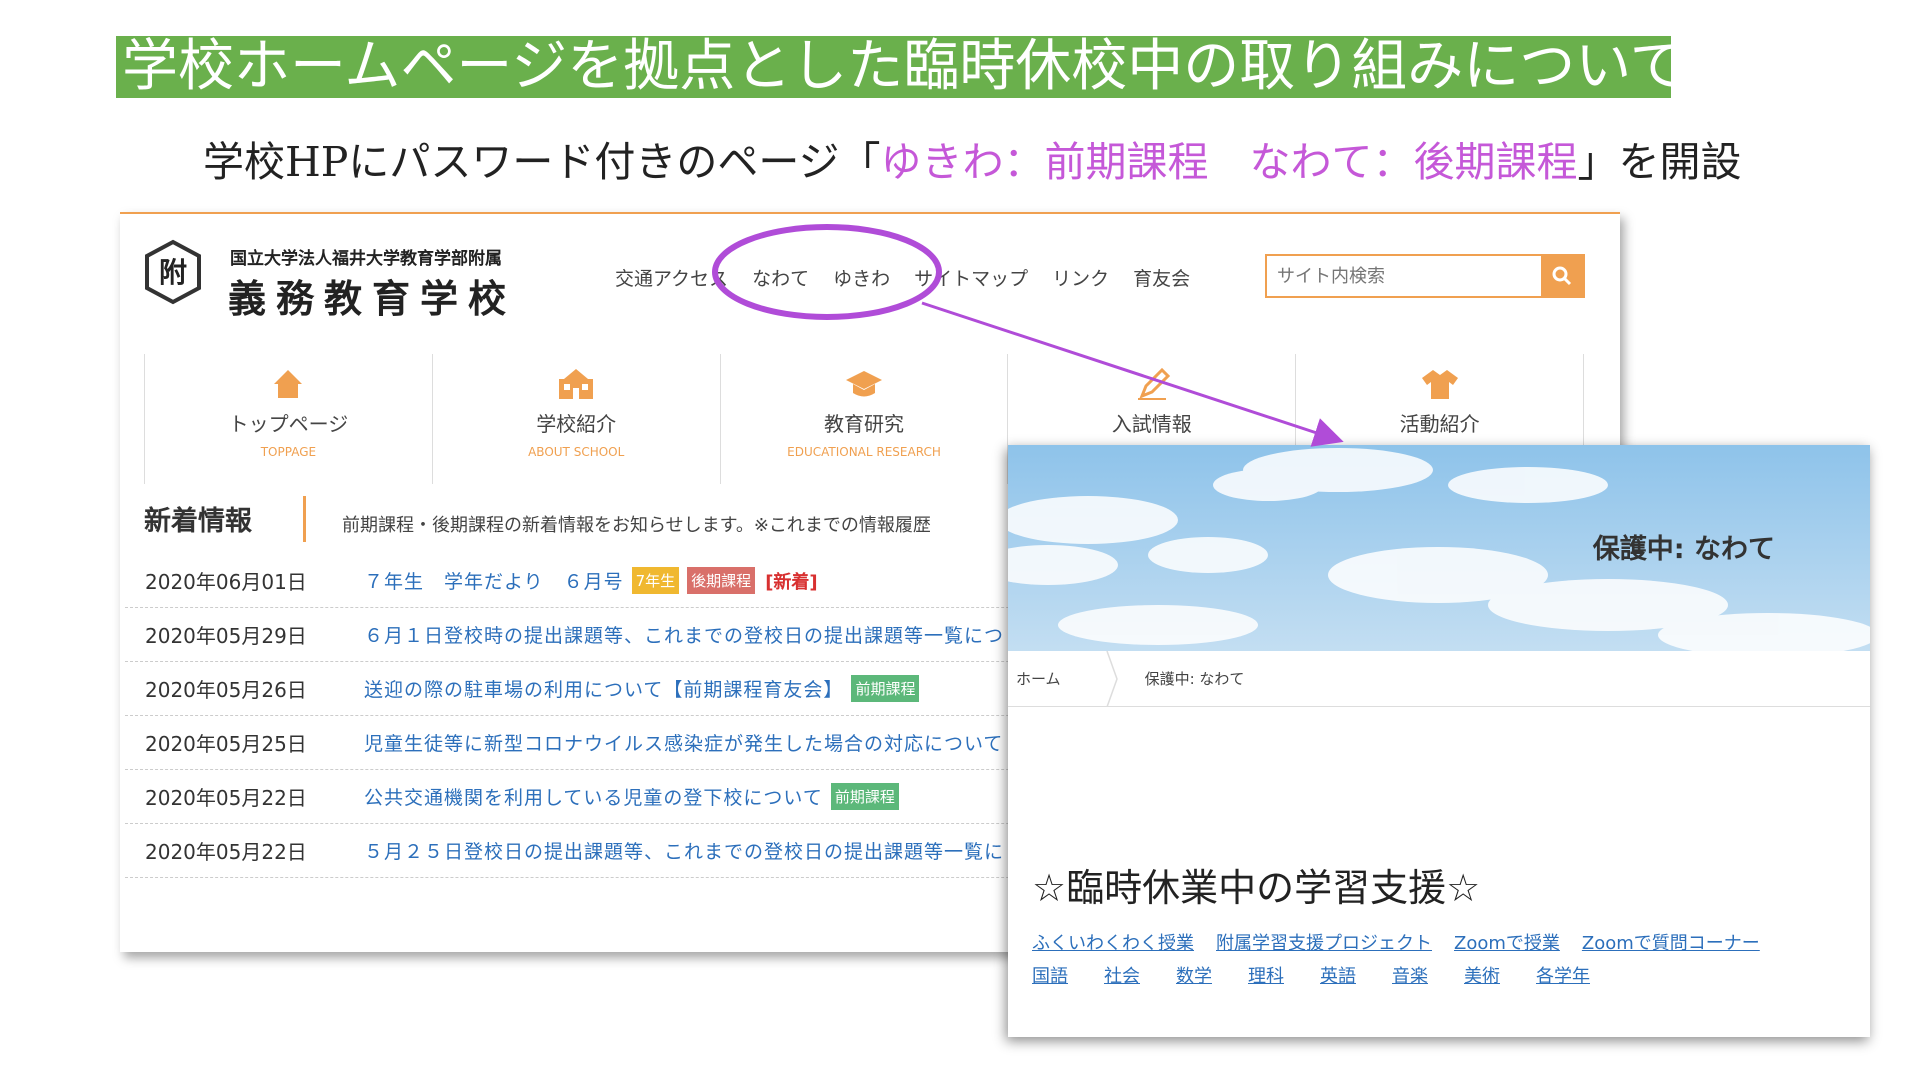  What do you see at coordinates (1266, 975) in the screenshot?
I see `link-science: 理科` at bounding box center [1266, 975].